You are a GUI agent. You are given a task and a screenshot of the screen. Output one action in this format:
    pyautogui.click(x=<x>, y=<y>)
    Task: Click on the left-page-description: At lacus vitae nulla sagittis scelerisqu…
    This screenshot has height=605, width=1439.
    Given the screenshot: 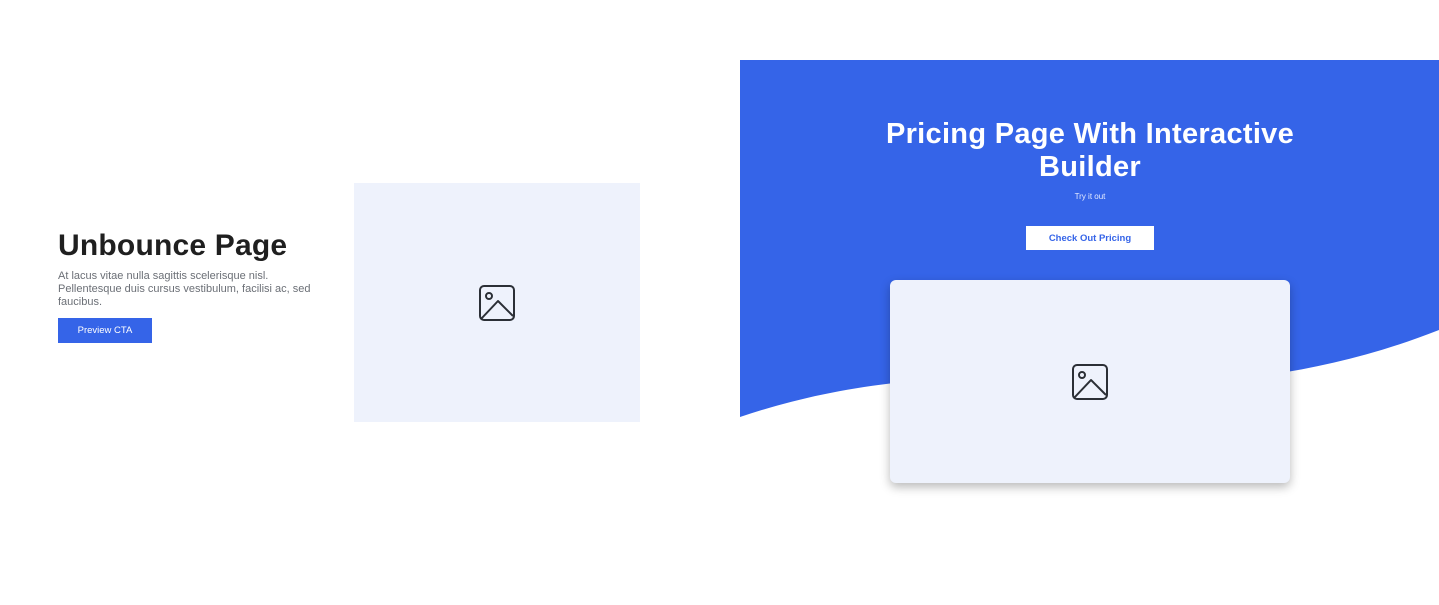 What is the action you would take?
    pyautogui.click(x=184, y=289)
    